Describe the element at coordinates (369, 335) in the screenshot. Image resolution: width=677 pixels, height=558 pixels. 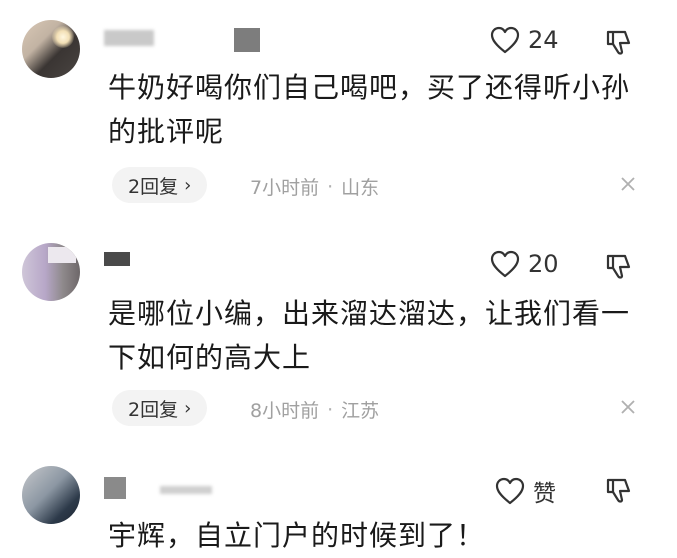
I see `comment-text: 是哪位小编，出来溜达溜达，让我们看一下如何的高大上` at that location.